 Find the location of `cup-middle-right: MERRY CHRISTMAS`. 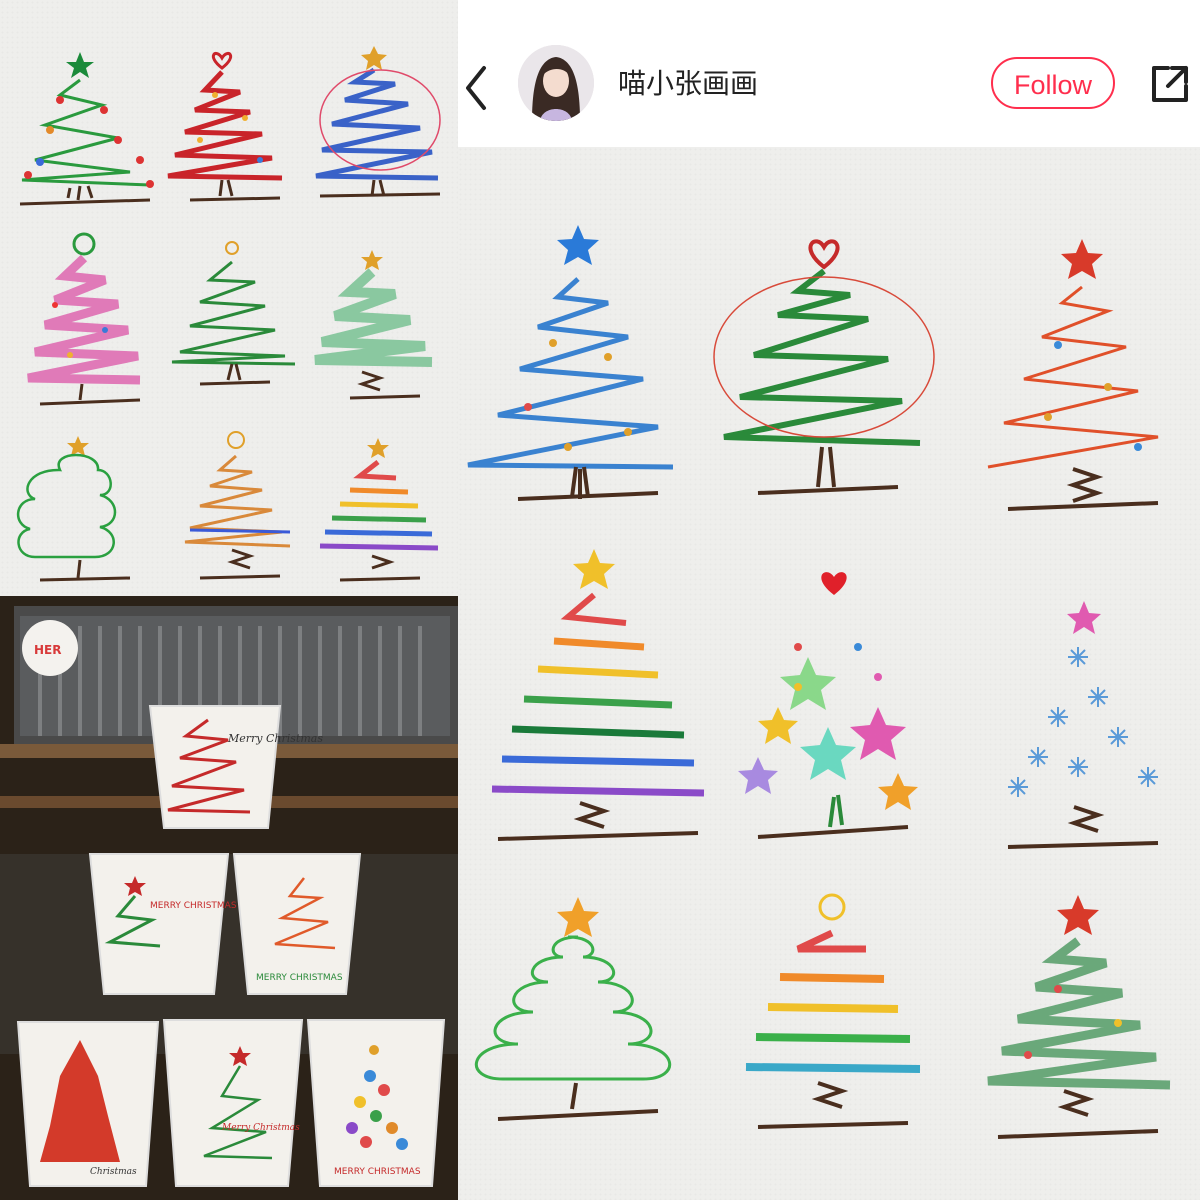

cup-middle-right: MERRY CHRISTMAS is located at coordinates (297, 924).